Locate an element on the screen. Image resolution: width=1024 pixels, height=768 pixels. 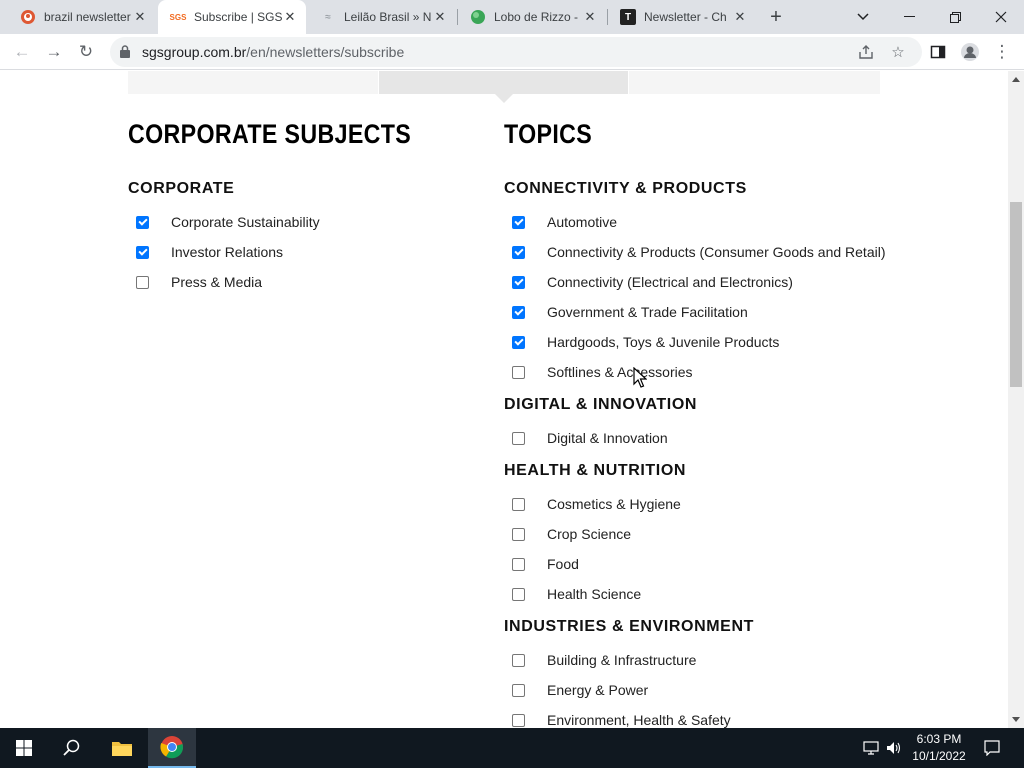
tab-band-right is located at coordinates (754, 82).